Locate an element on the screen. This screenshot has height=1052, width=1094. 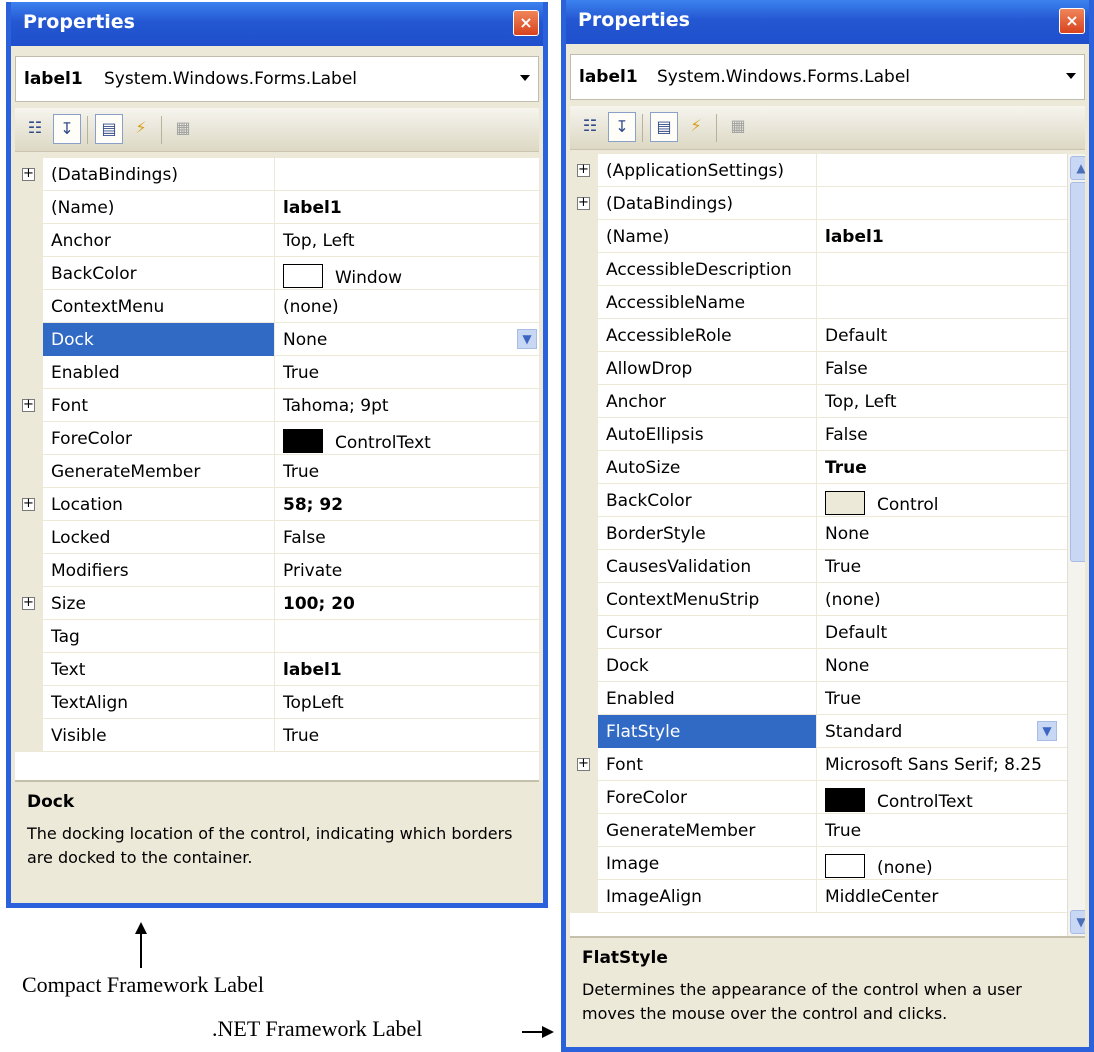
title-bar: Properties × is located at coordinates (827, 22).